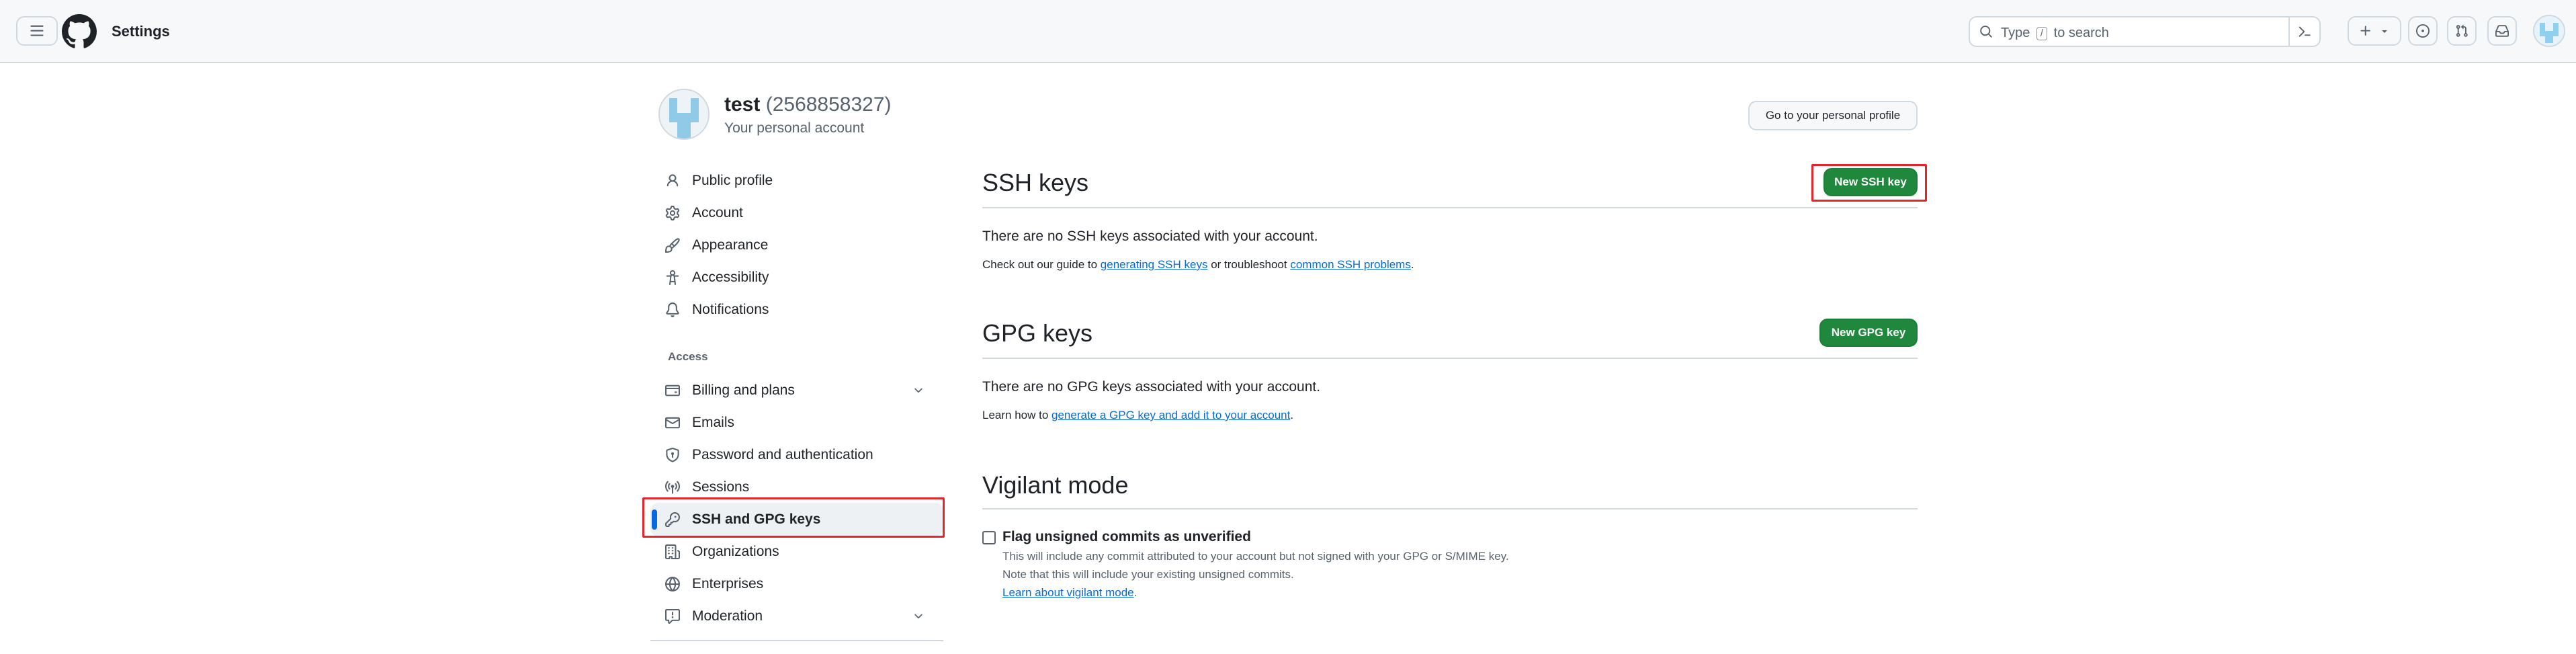 The width and height of the screenshot is (2576, 654). I want to click on account-avatar, so click(684, 114).